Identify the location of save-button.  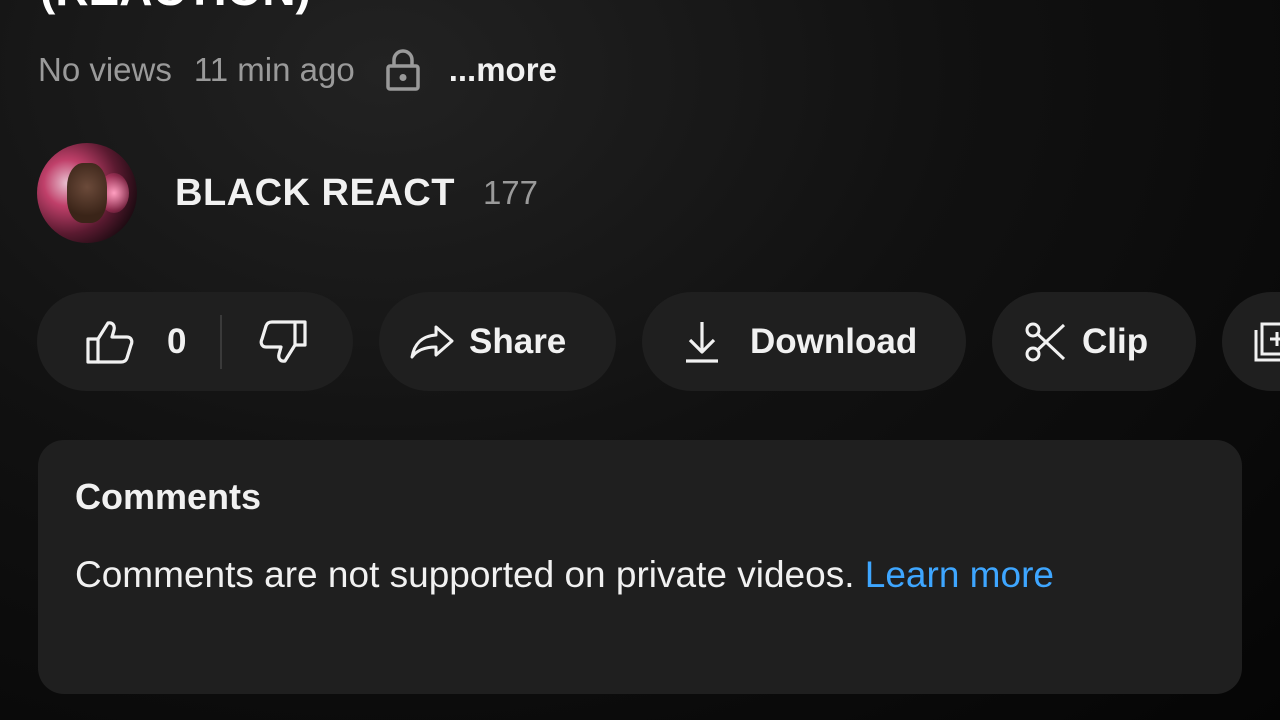
(1251, 341).